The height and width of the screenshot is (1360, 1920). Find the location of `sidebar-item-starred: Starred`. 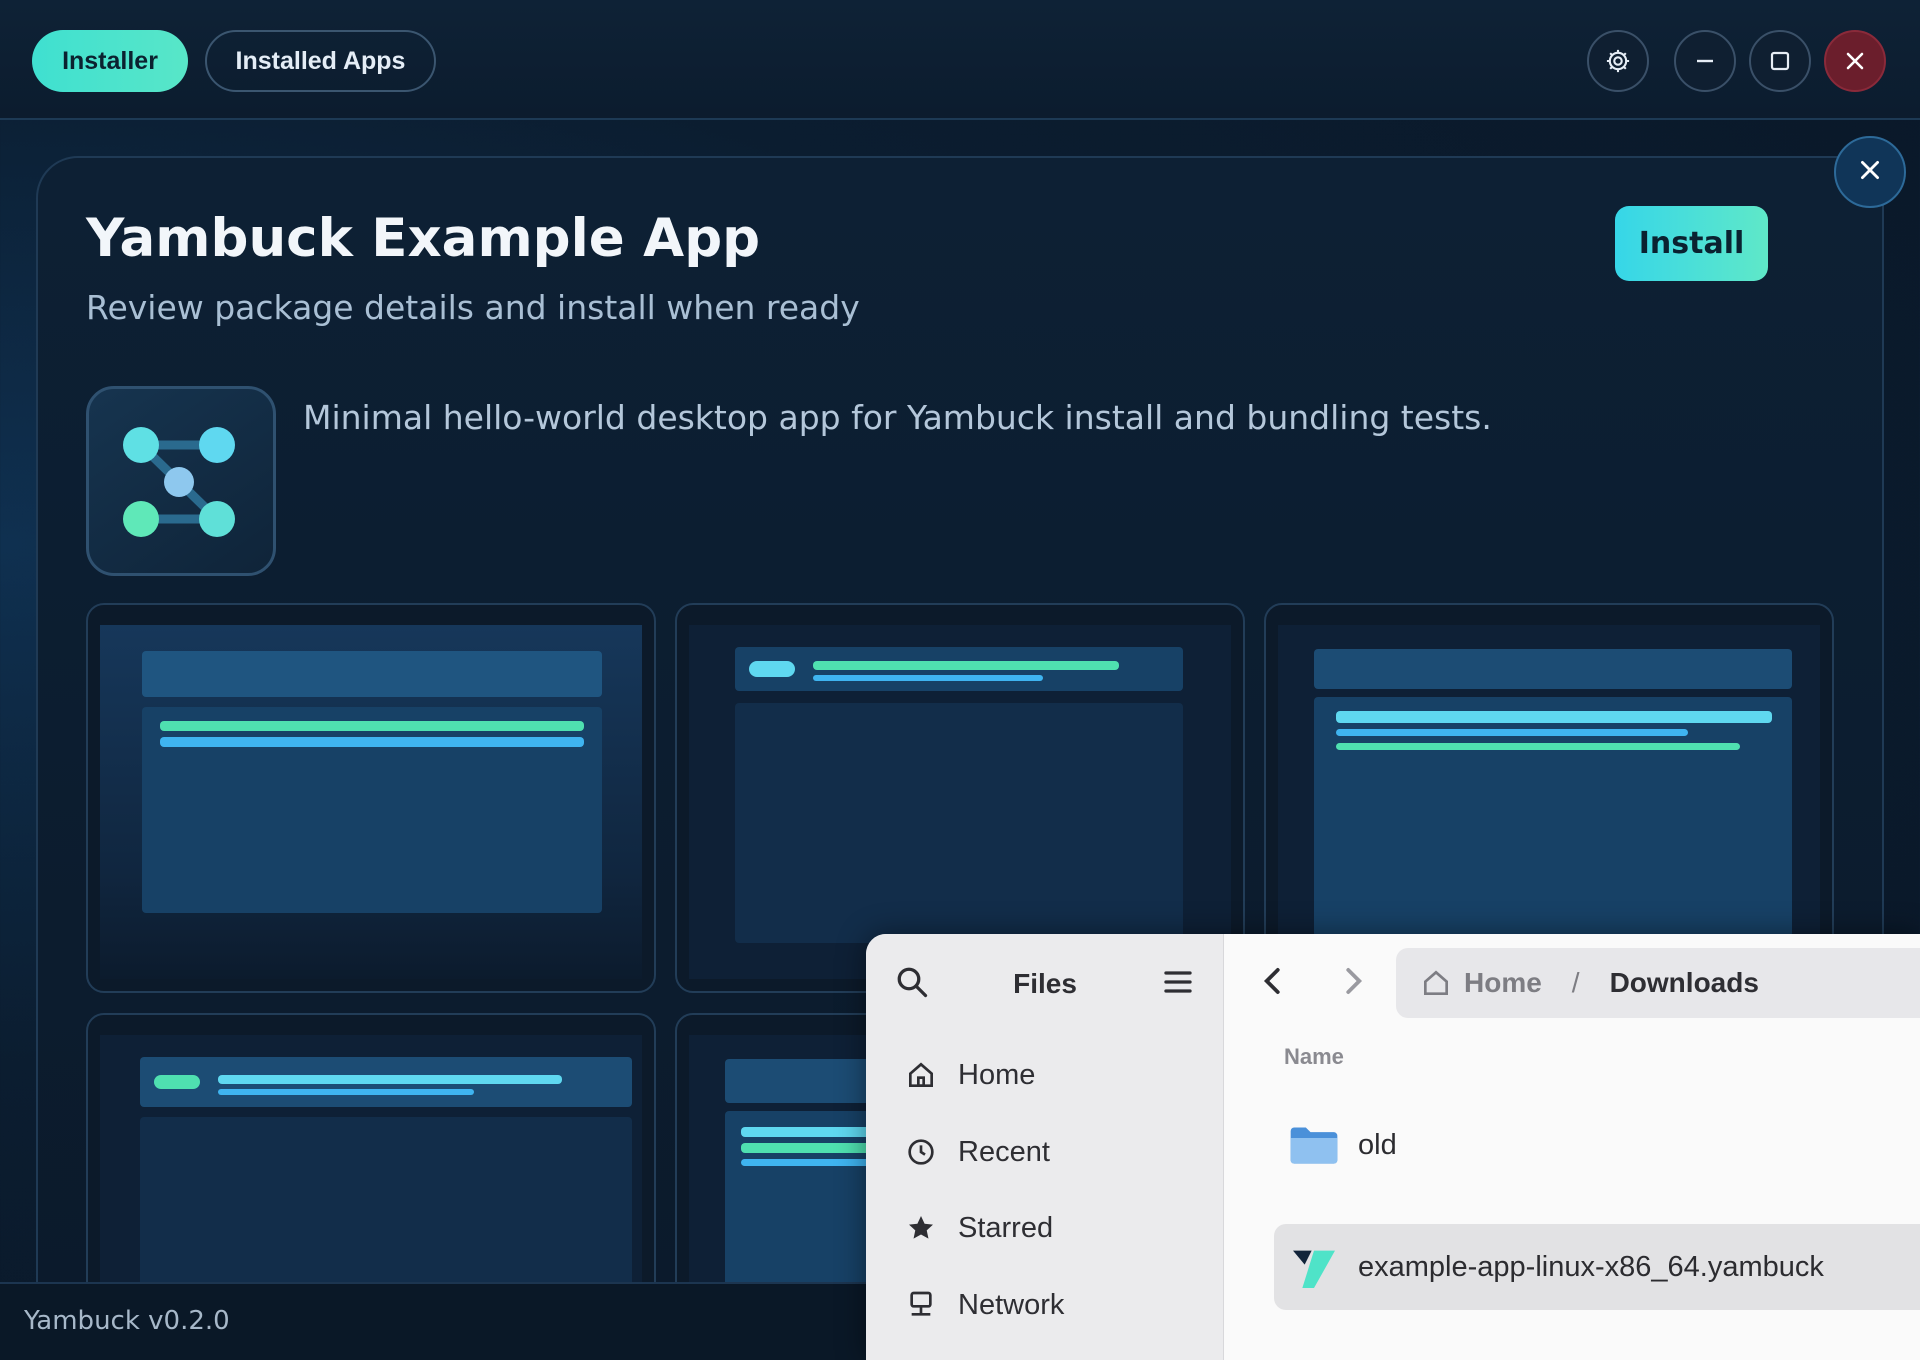

sidebar-item-starred: Starred is located at coordinates (978, 1228).